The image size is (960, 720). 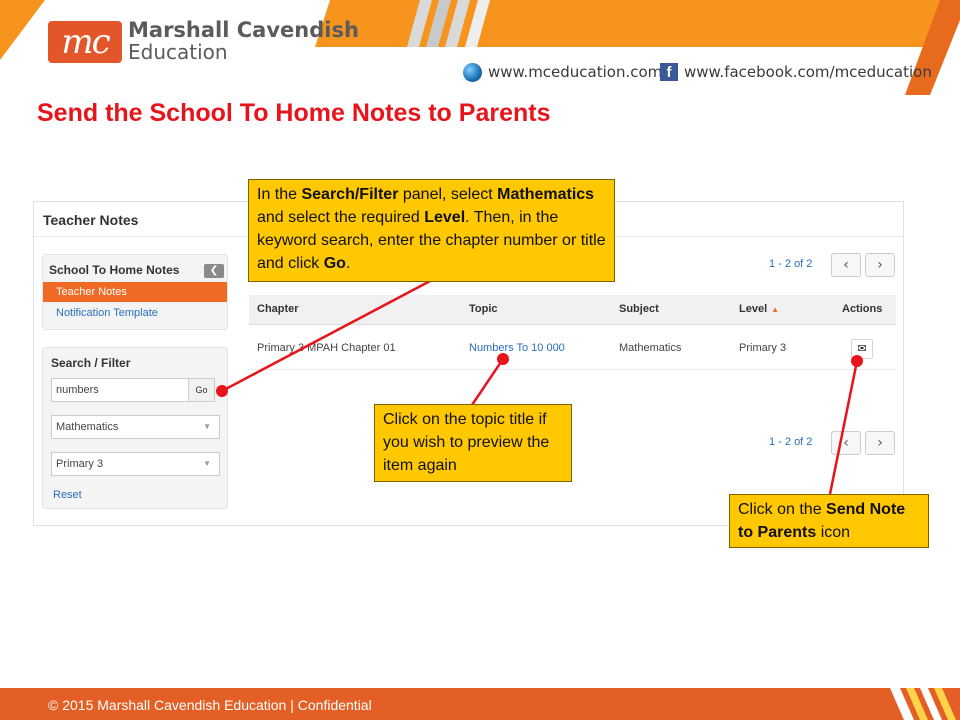 I want to click on callout-send-note: Click on the Send Note to Parents icon, so click(x=829, y=521).